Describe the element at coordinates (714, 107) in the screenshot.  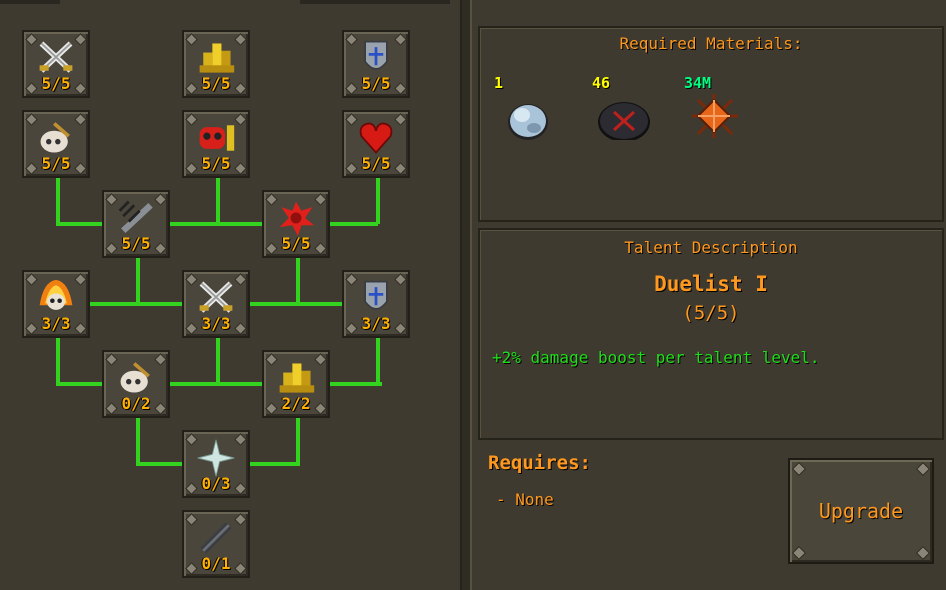
I see `material-item: 34M` at that location.